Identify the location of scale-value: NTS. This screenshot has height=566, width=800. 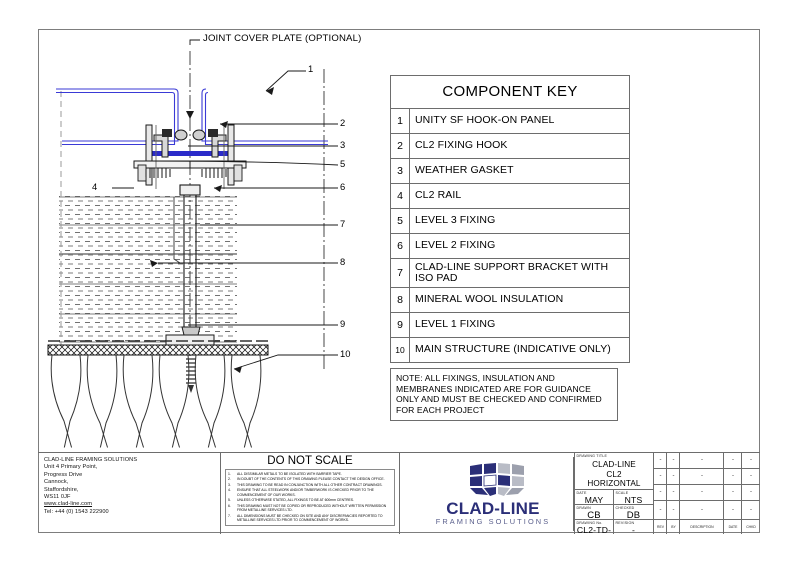
(633, 500).